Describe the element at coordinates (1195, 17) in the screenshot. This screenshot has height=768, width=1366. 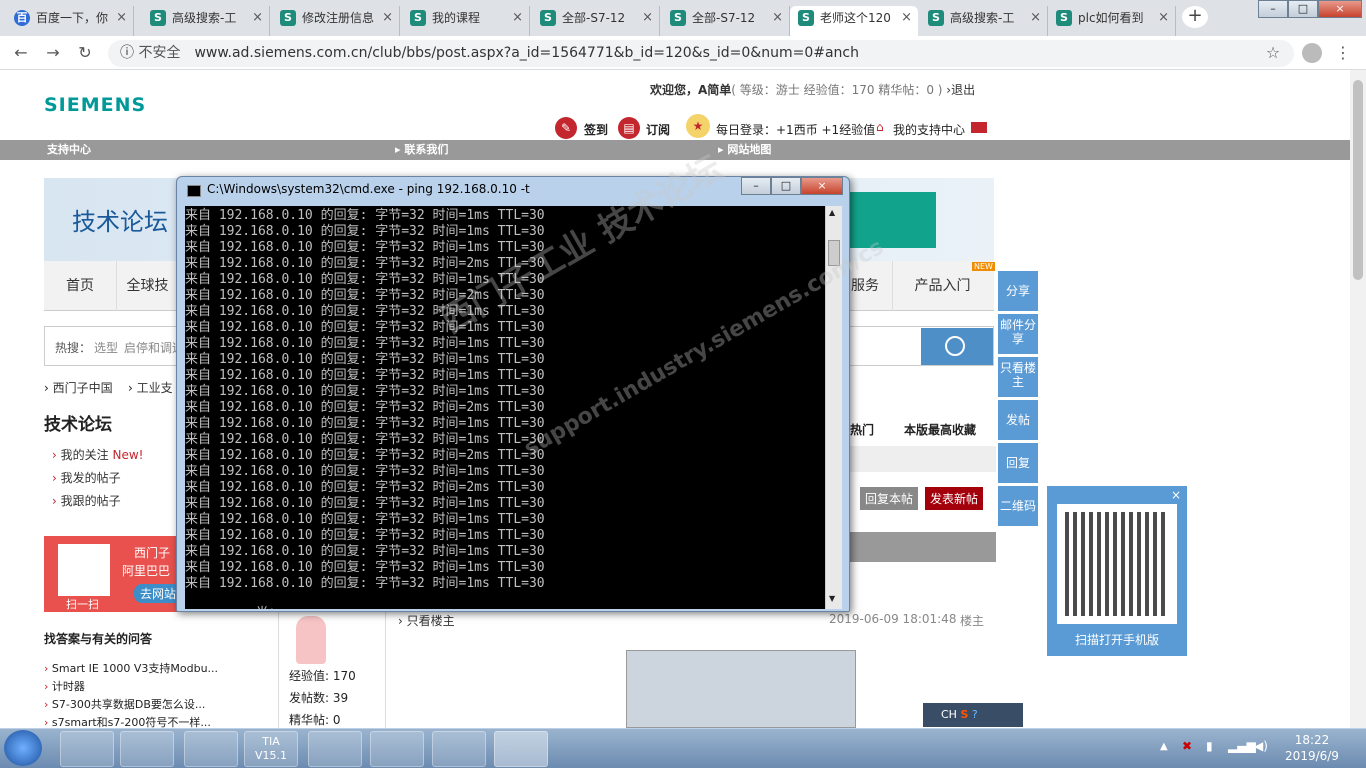
I see `new-tab-button: +` at that location.